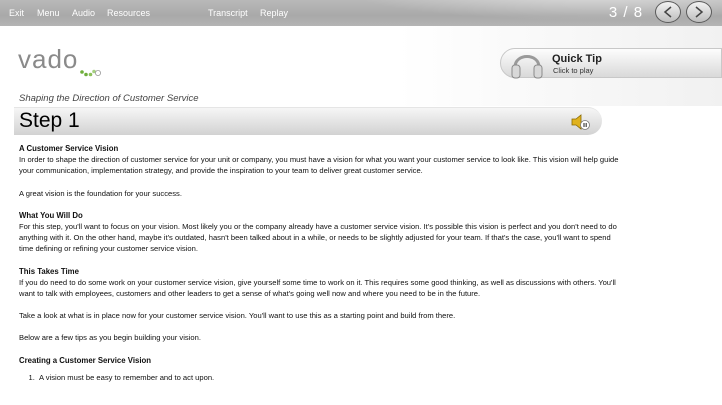 This screenshot has width=722, height=405. I want to click on audio-menu-item: Audio, so click(83, 13).